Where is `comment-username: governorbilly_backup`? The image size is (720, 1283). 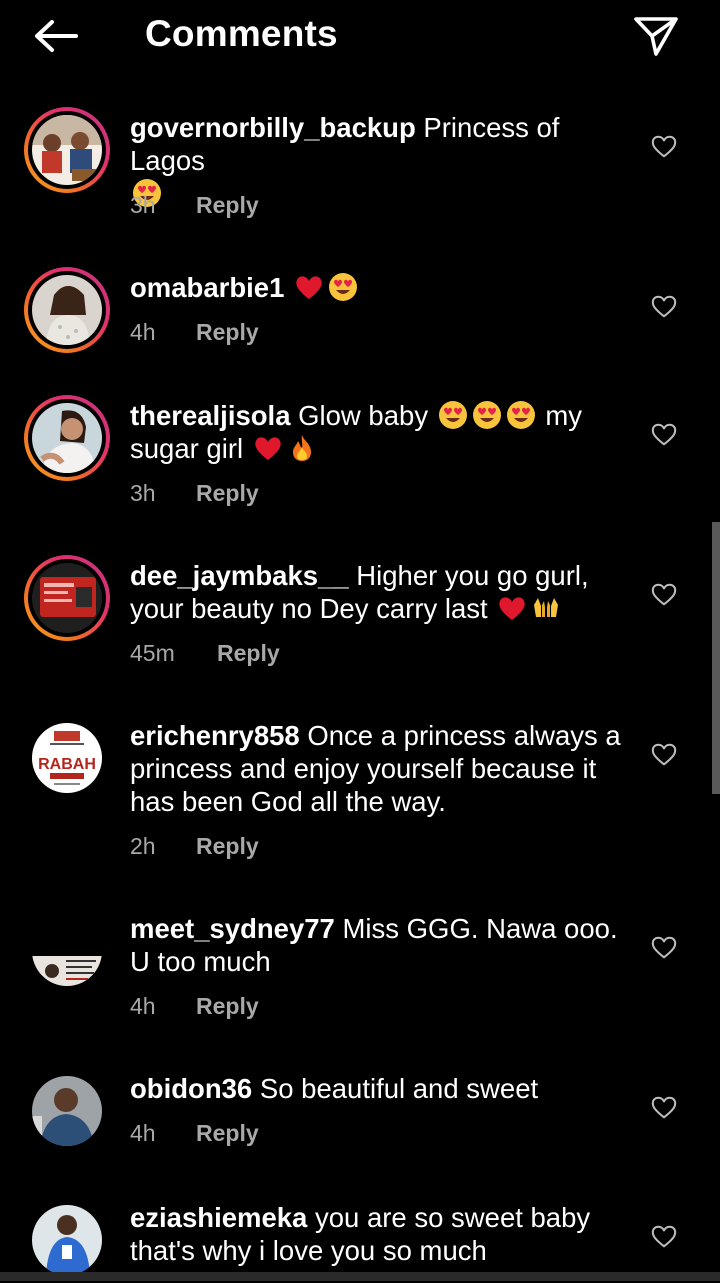 comment-username: governorbilly_backup is located at coordinates (273, 127).